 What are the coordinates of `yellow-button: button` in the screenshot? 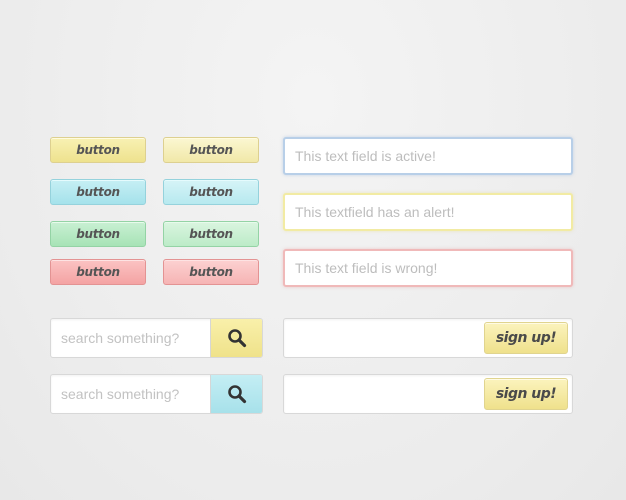 It's located at (98, 150).